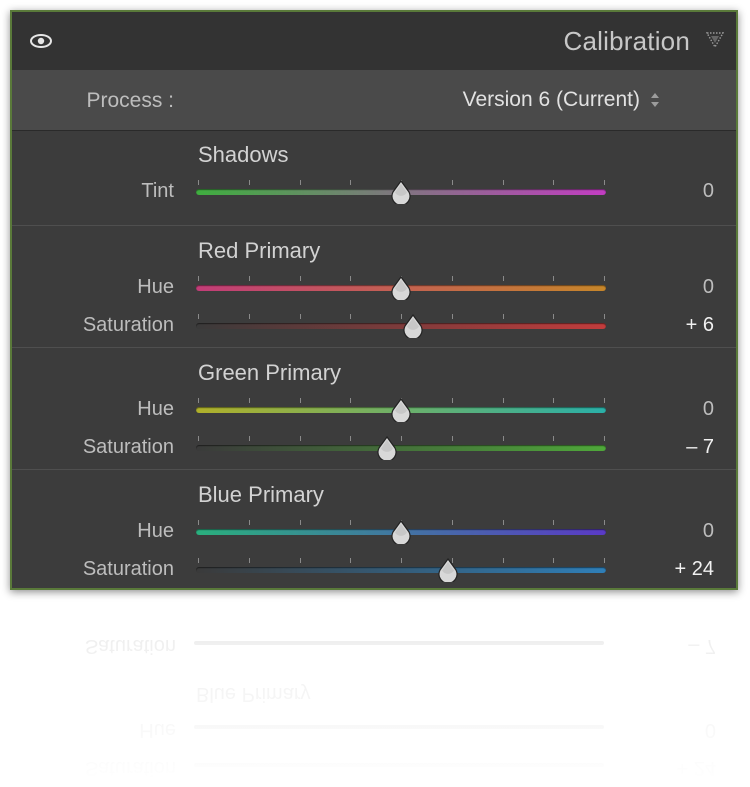  What do you see at coordinates (259, 250) in the screenshot?
I see `section-title: Red Primary` at bounding box center [259, 250].